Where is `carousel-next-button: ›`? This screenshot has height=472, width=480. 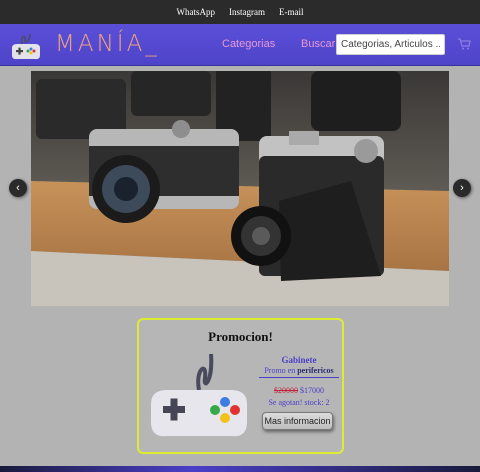 carousel-next-button: › is located at coordinates (462, 188).